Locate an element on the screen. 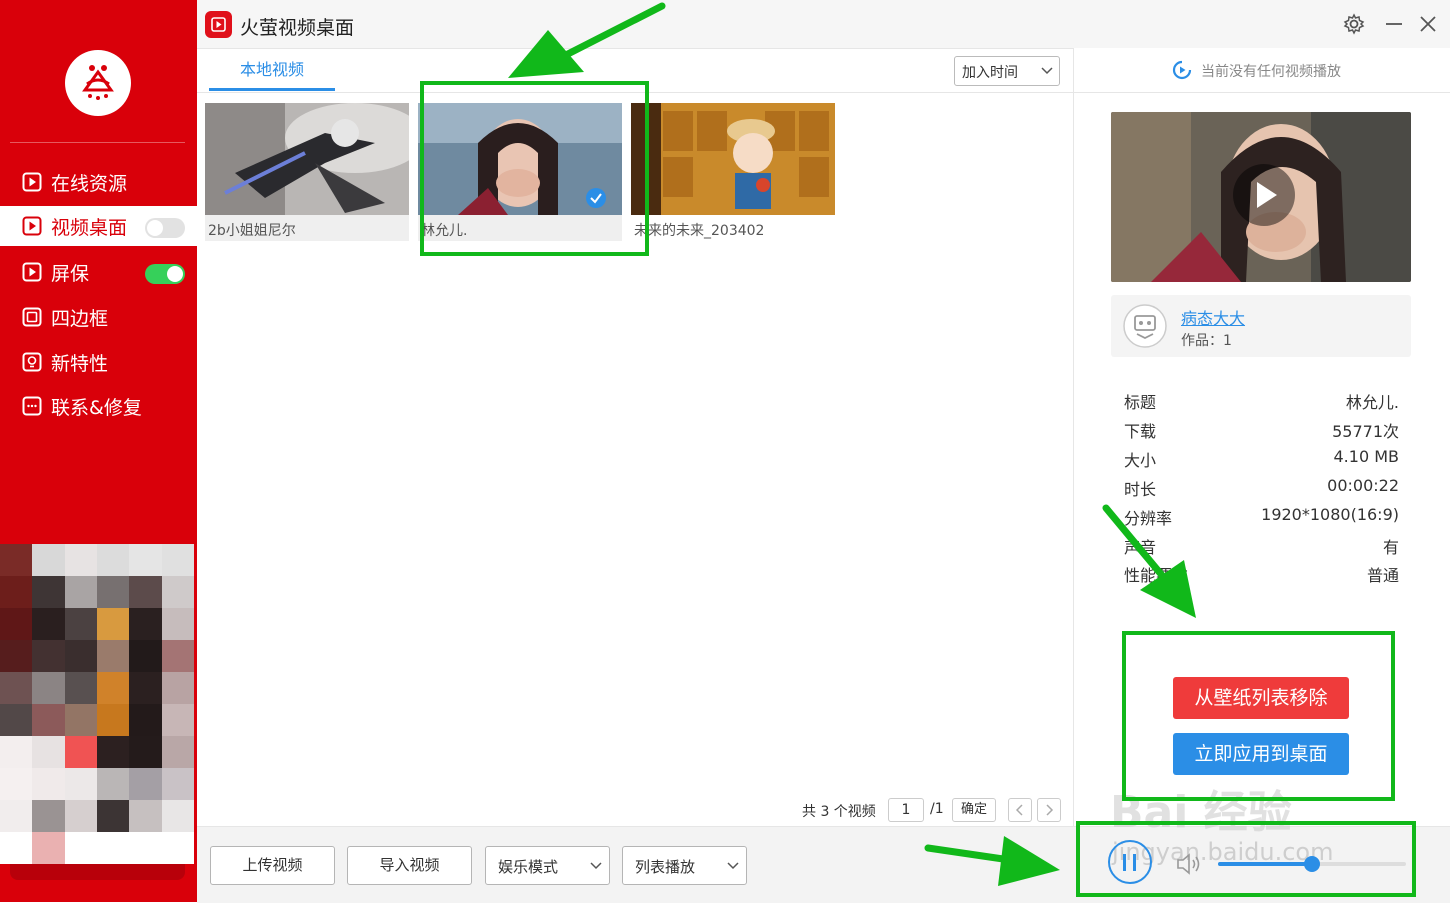  square-icon is located at coordinates (32, 317).